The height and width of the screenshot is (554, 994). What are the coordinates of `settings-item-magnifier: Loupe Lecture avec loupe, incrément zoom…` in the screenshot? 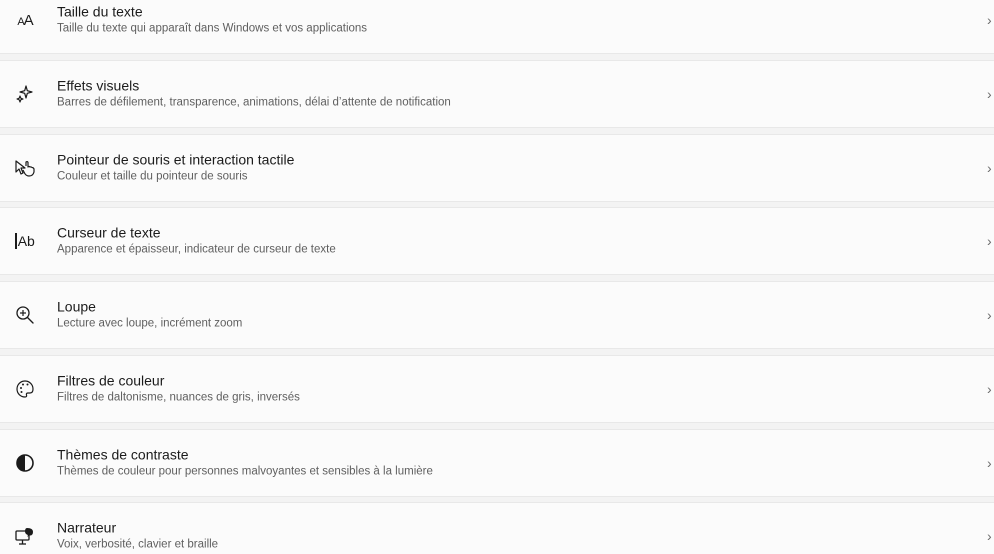 It's located at (497, 315).